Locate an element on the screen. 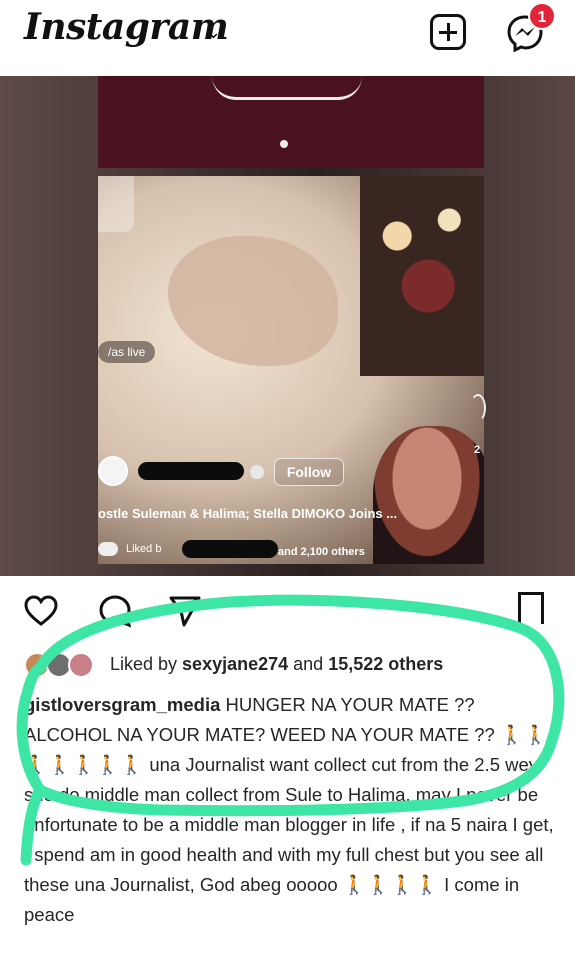  walking-emoji-icon: 🚶🚶🚶🚶 is located at coordinates (390, 884).